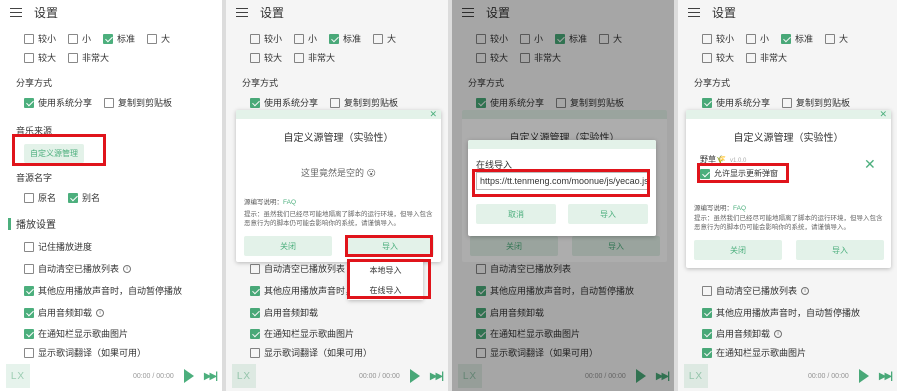 The height and width of the screenshot is (391, 897). I want to click on play-icon, so click(188, 376).